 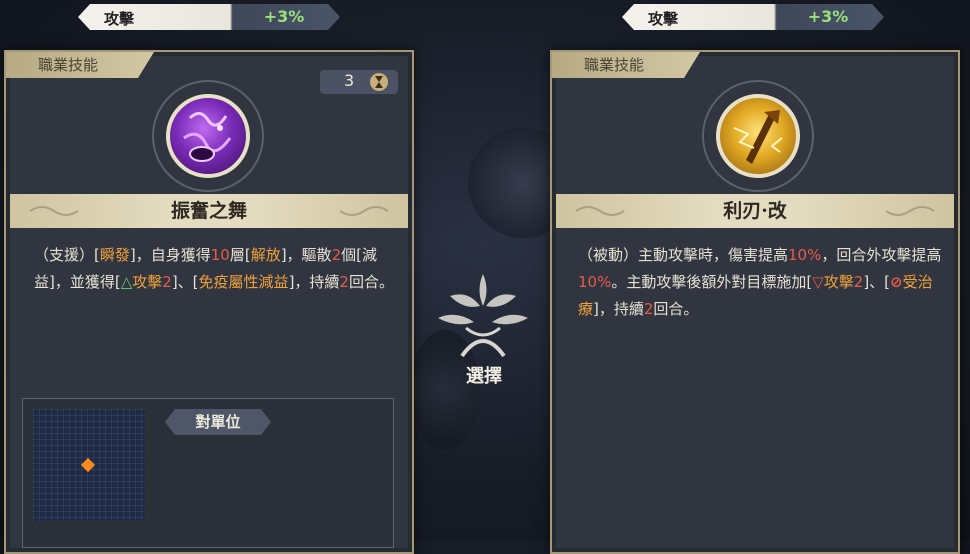 What do you see at coordinates (209, 17) in the screenshot?
I see `stat-bar-left: 攻擊 +3%` at bounding box center [209, 17].